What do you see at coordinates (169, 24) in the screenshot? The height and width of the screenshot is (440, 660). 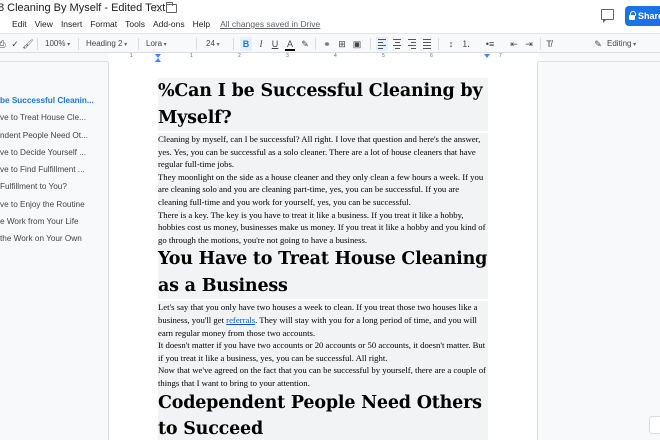 I see `menu-addons: Add-ons` at bounding box center [169, 24].